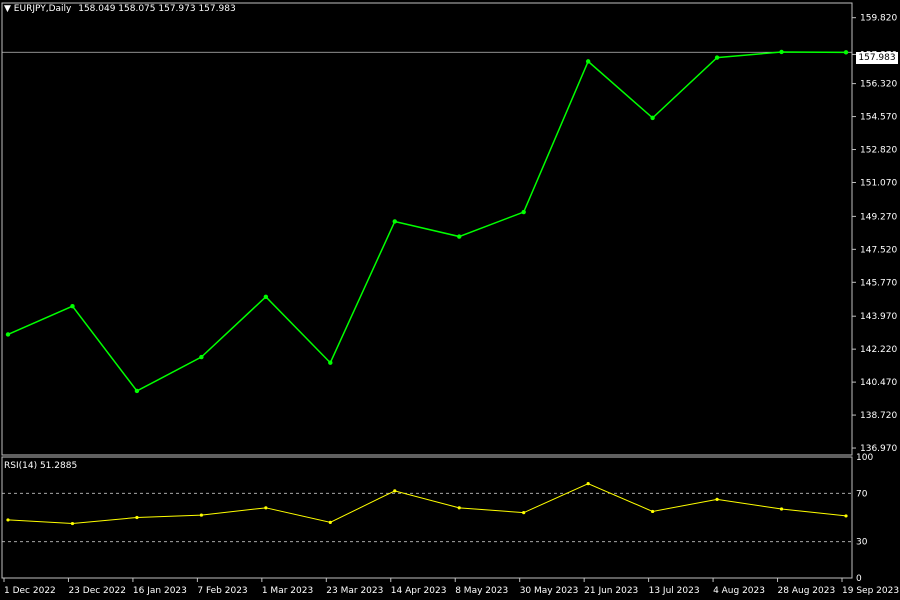  What do you see at coordinates (41, 466) in the screenshot?
I see `rsi-header: RSI(14) 51.2885` at bounding box center [41, 466].